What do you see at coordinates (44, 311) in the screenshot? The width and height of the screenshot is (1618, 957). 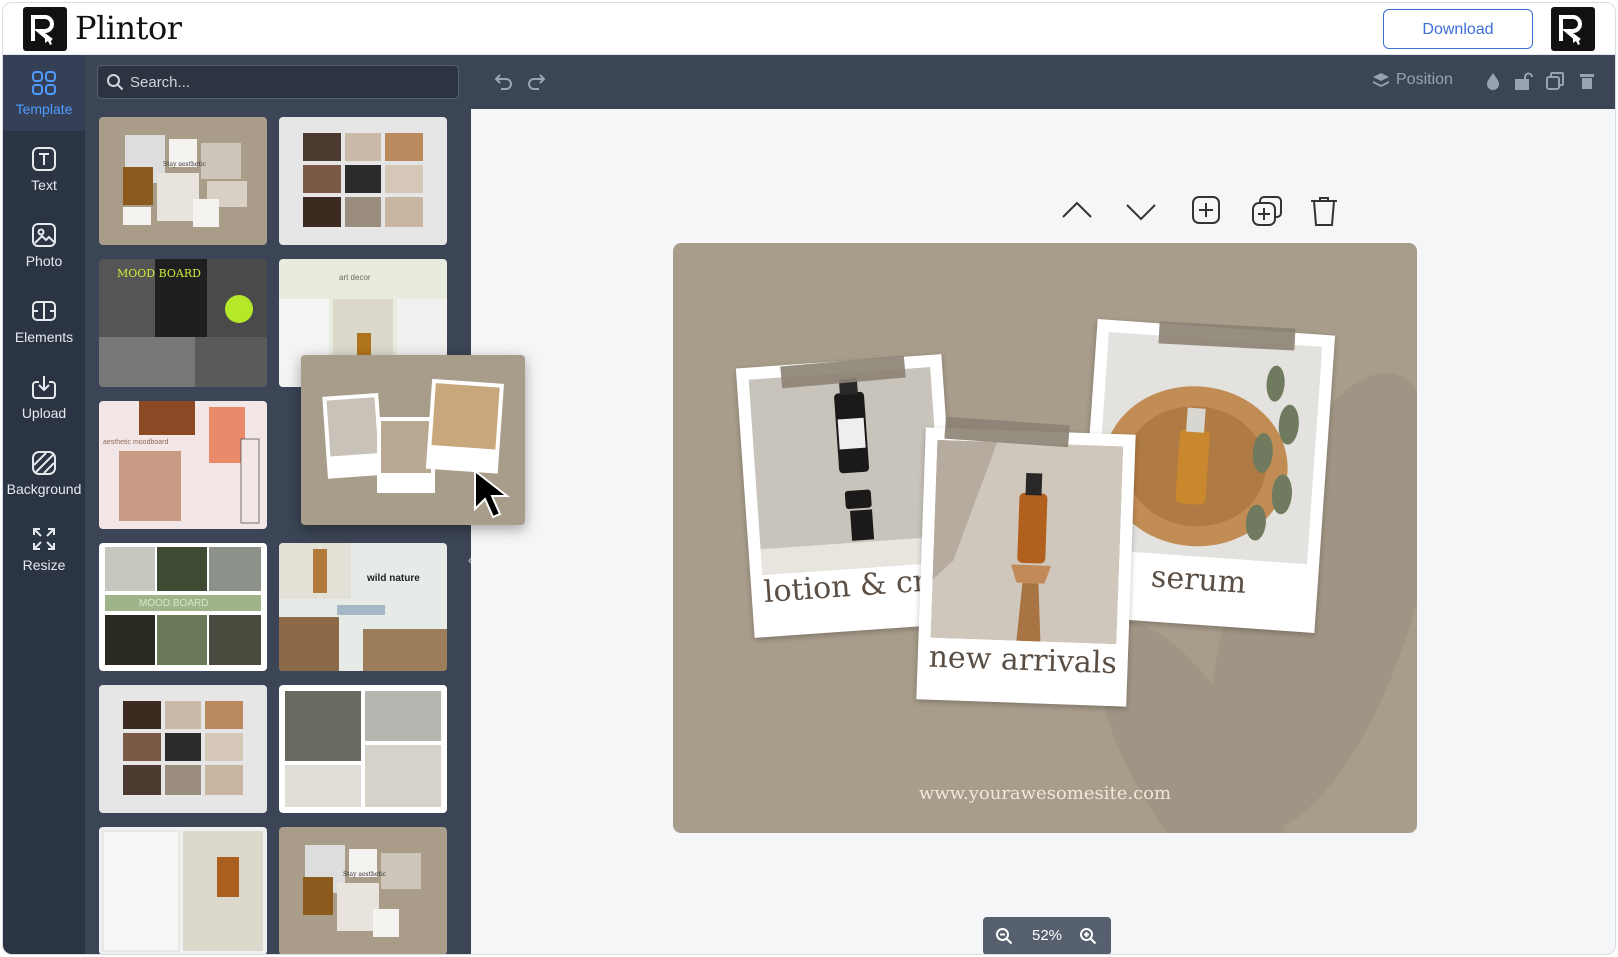 I see `elements-icon` at bounding box center [44, 311].